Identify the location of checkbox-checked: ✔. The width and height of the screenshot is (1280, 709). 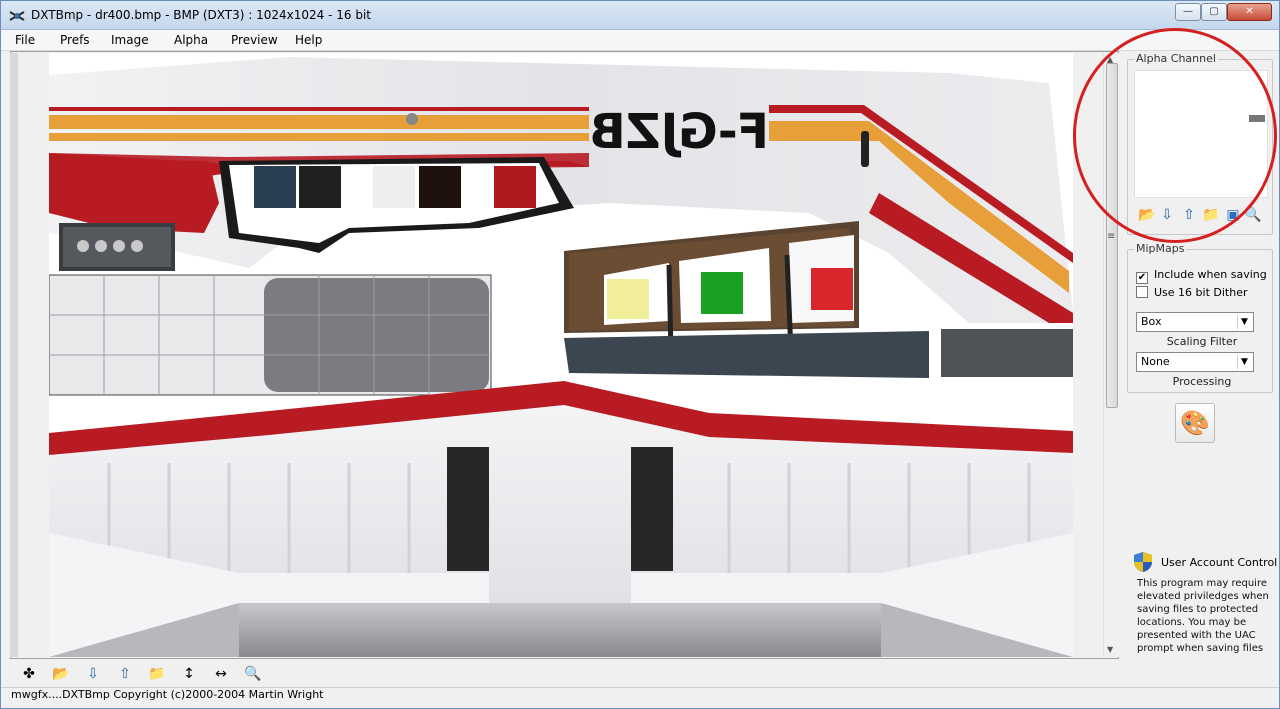
(1142, 278).